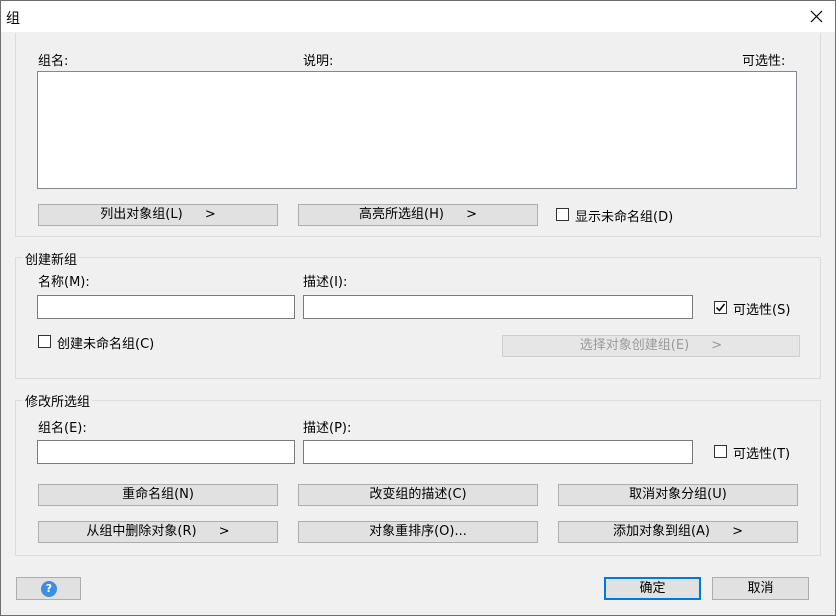  I want to click on title-bar: 组, so click(418, 16).